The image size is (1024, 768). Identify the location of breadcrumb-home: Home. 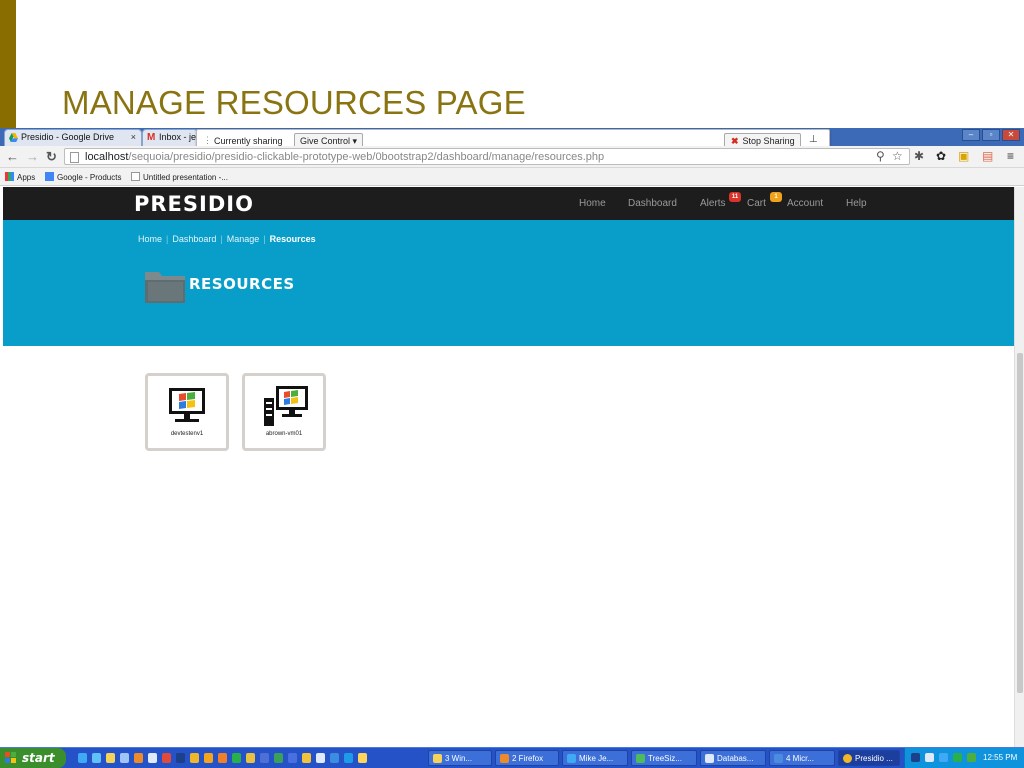
(150, 239).